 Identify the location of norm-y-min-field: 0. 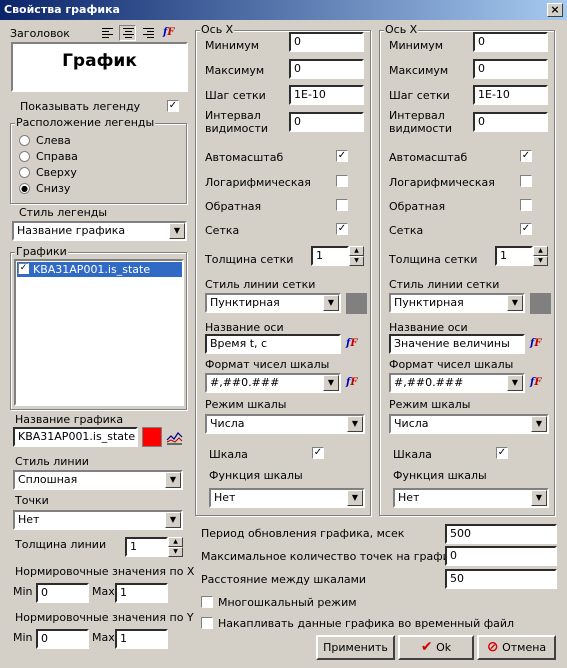
(62, 639).